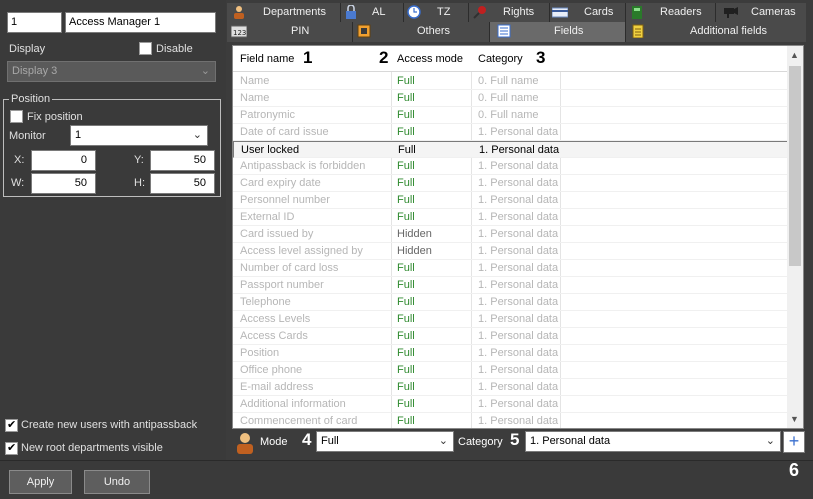  I want to click on table-row: Passport number Full 1. Personal data, so click(511, 285).